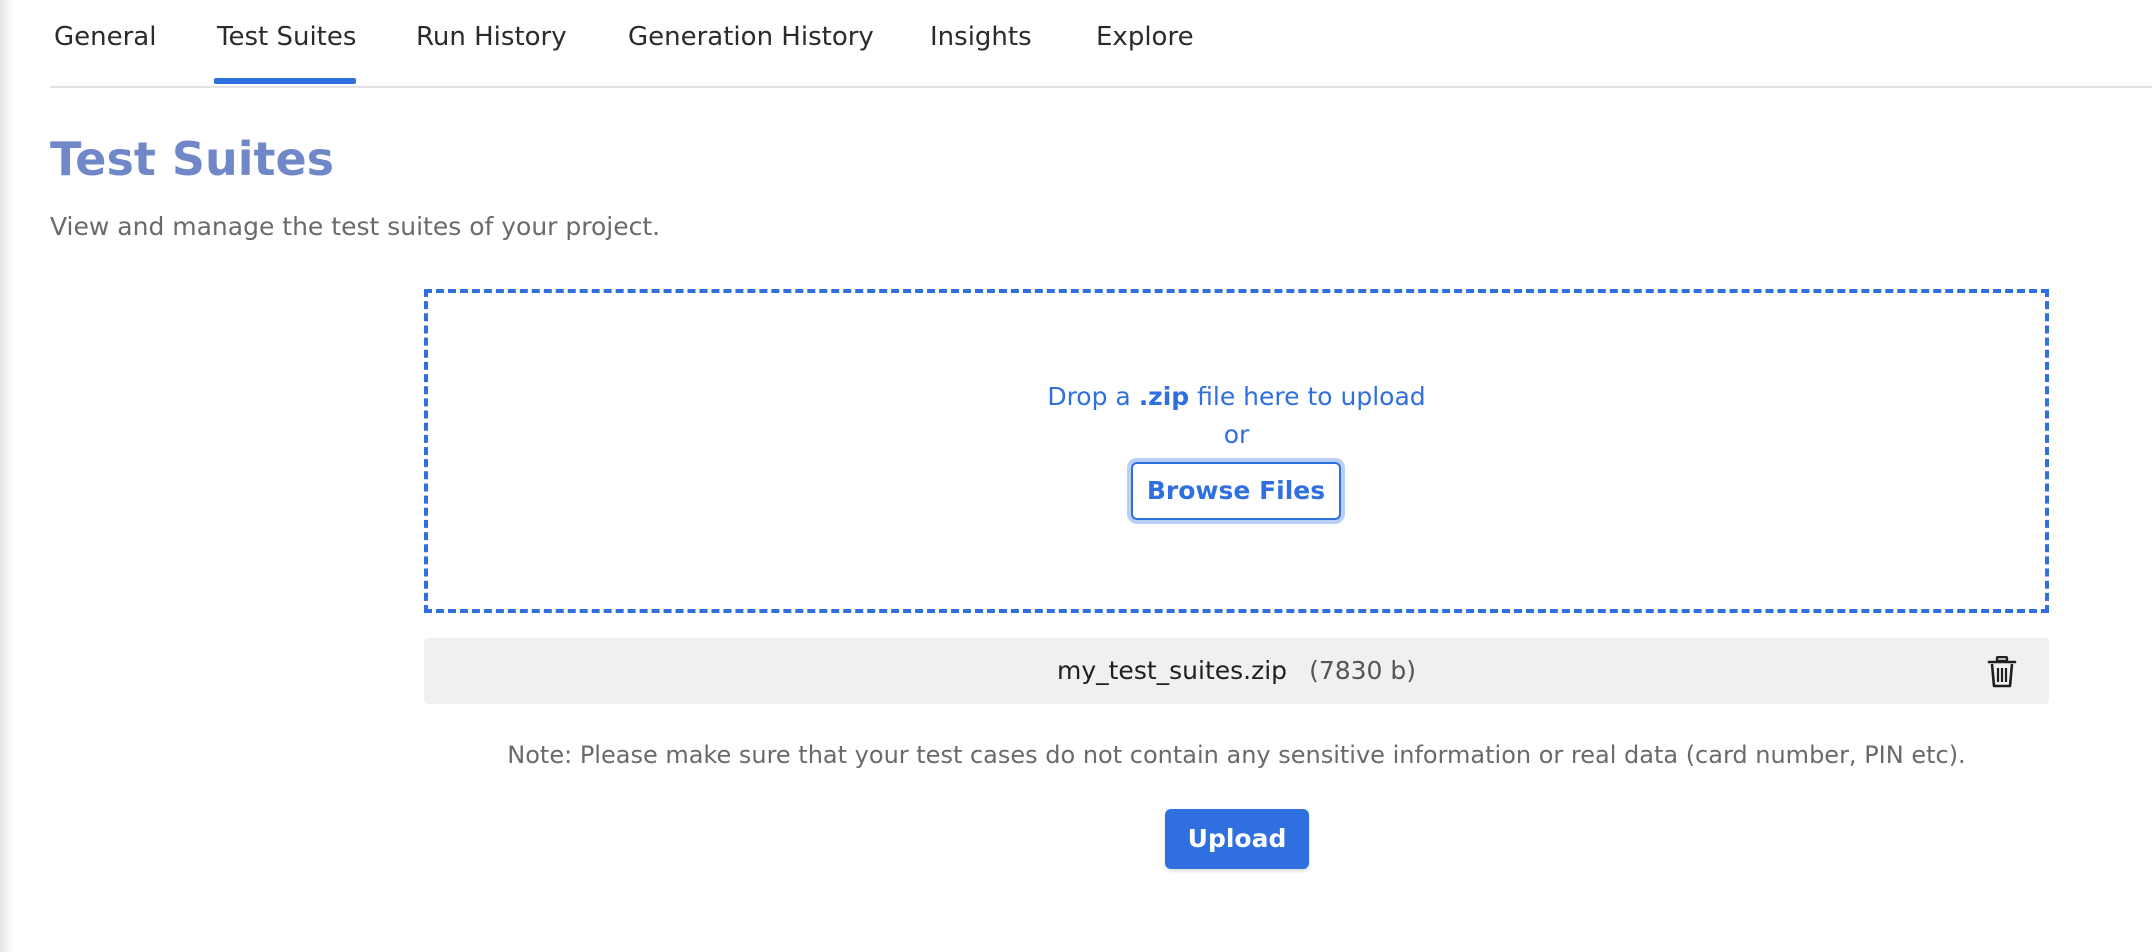 Image resolution: width=2152 pixels, height=952 pixels. I want to click on tab-general: General, so click(105, 37).